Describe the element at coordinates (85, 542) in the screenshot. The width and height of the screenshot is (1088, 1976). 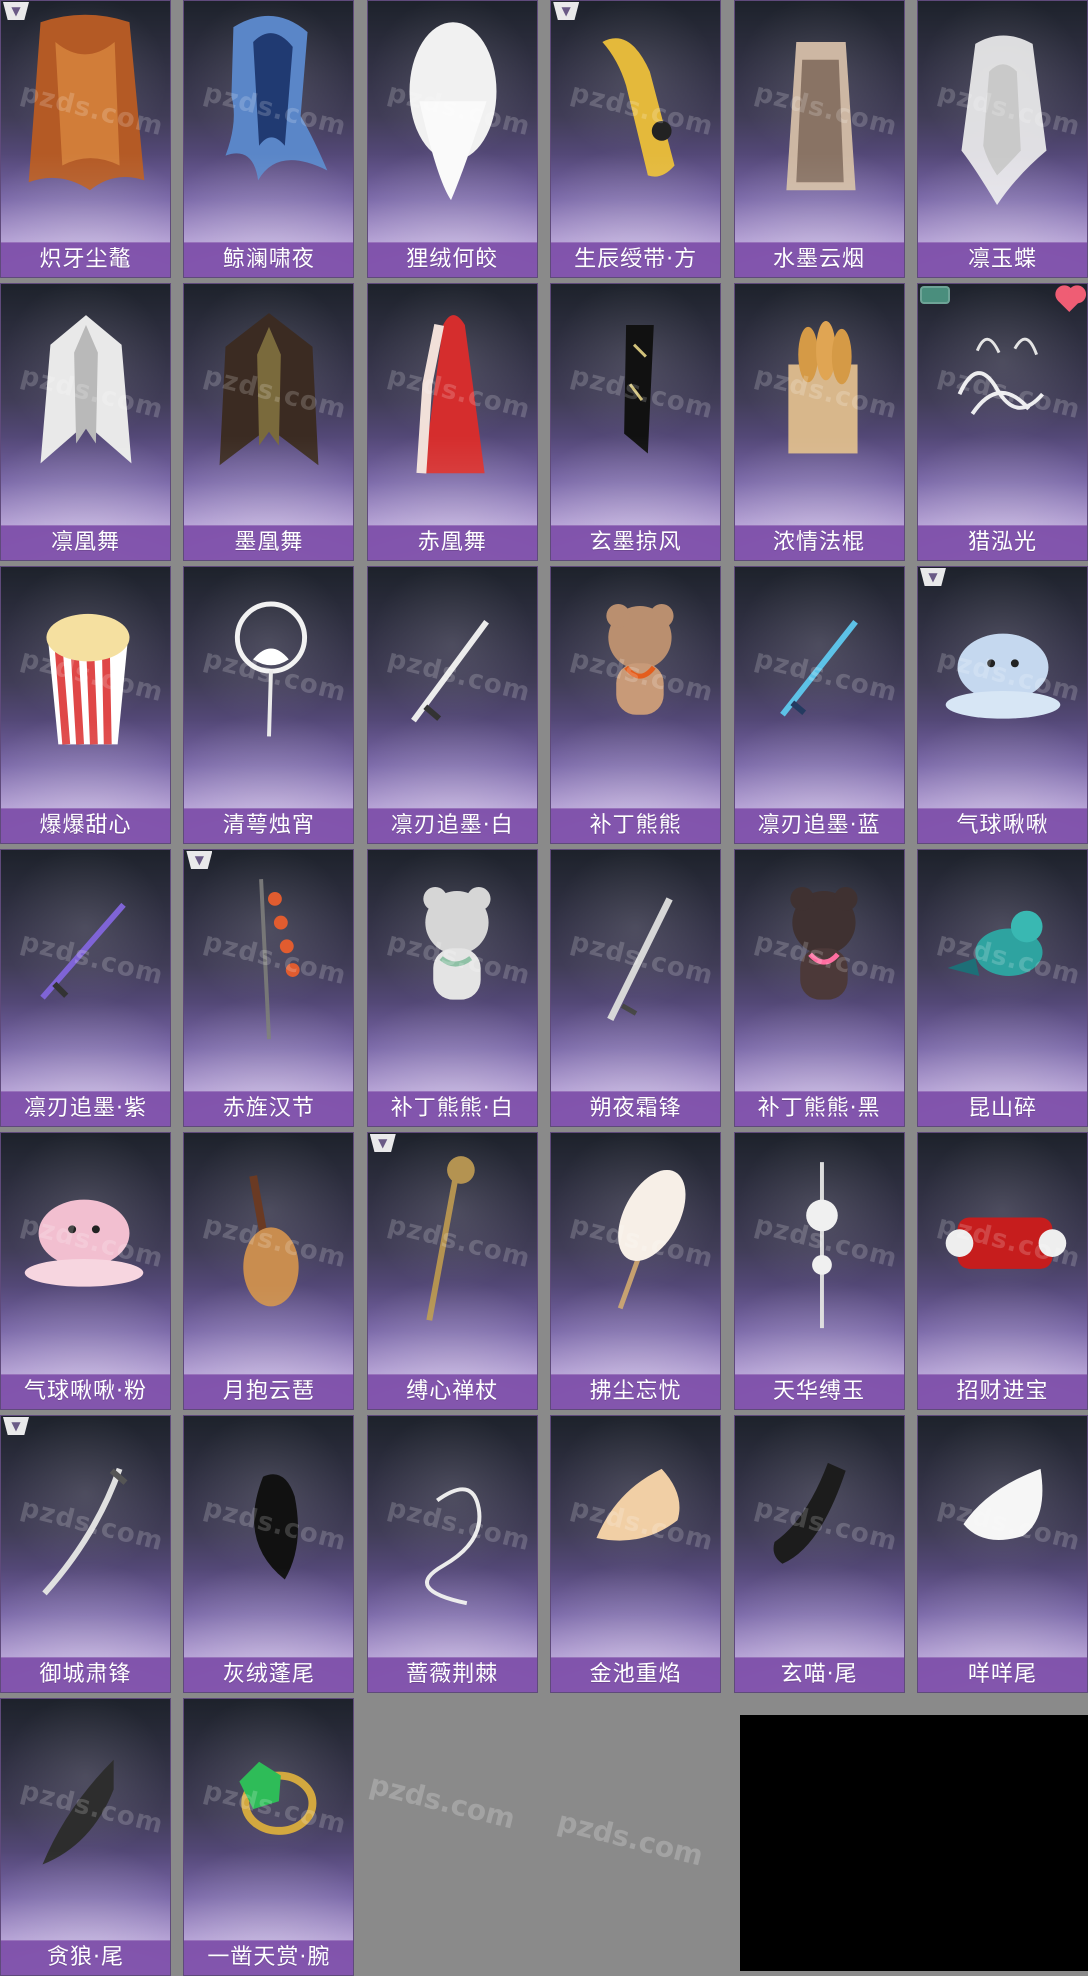
I see `item-label: 凛凰舞` at that location.